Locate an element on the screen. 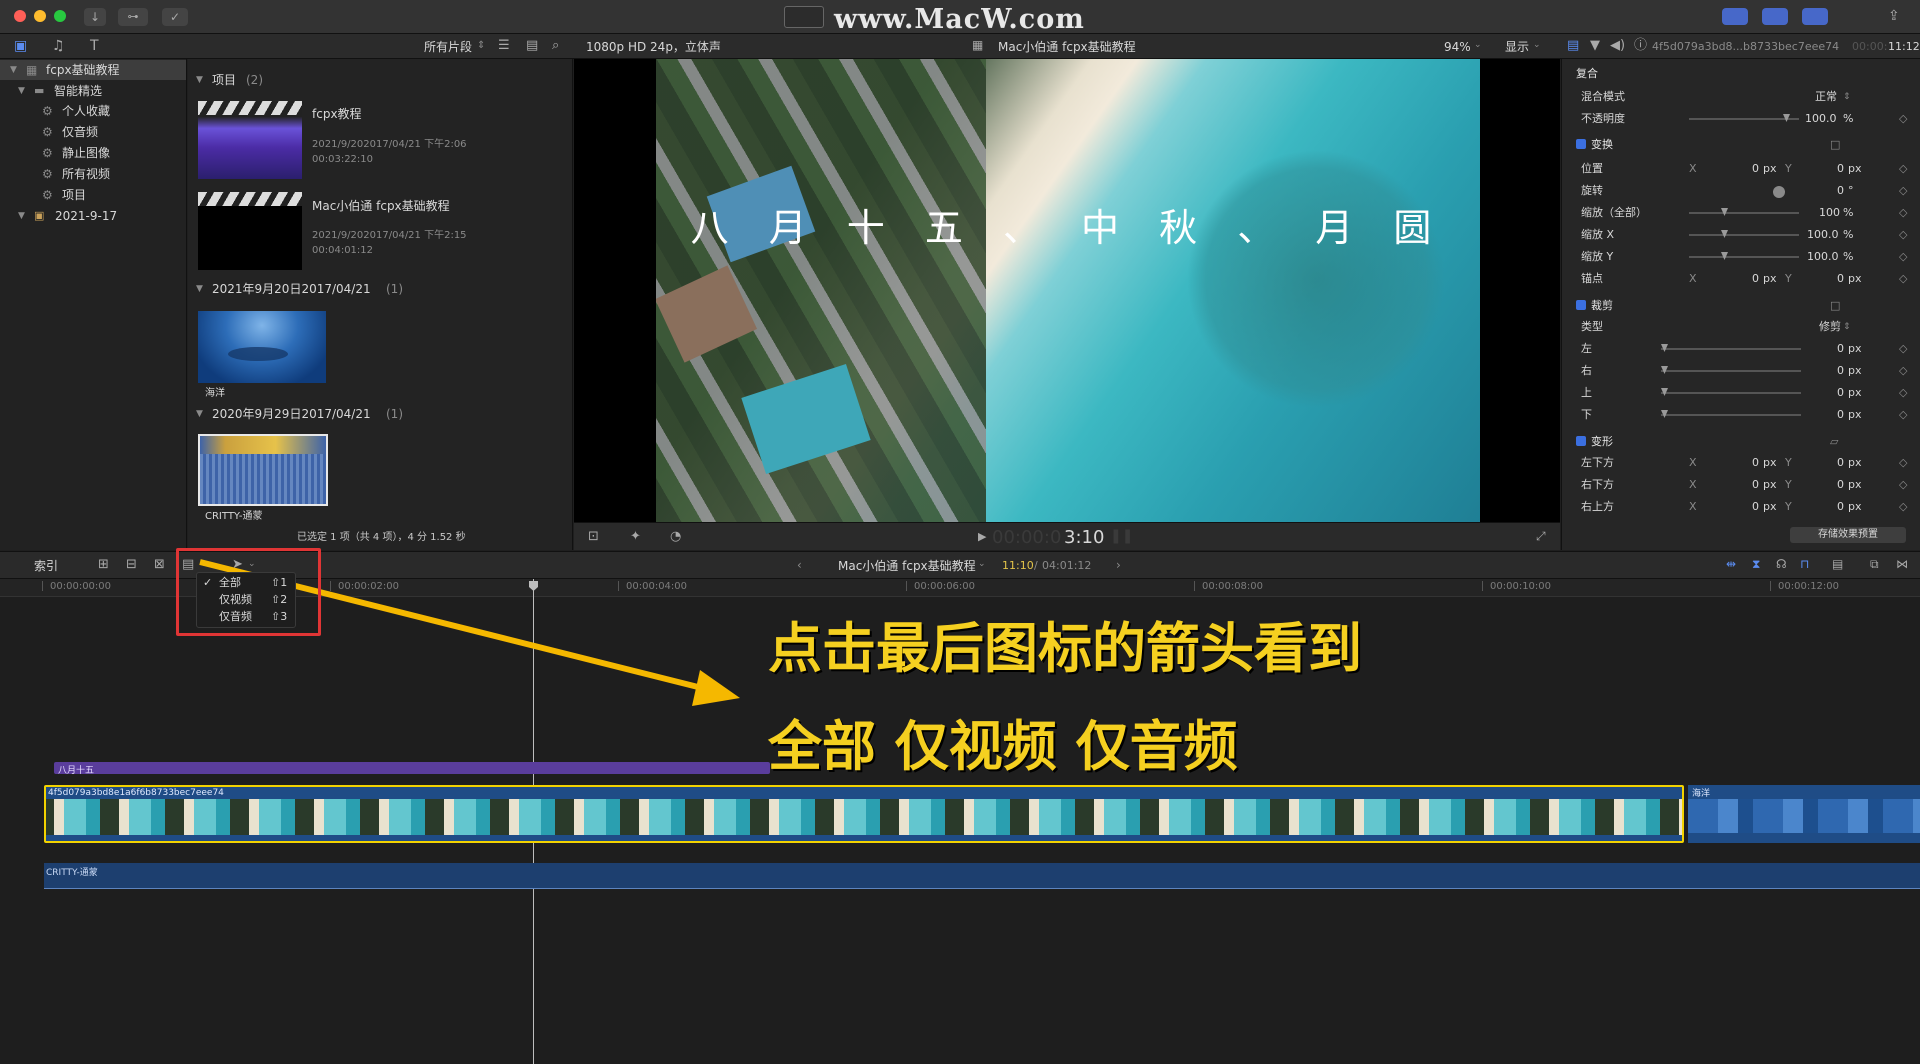 The image size is (1920, 1064). dropdown-item-all: ✓ 全部 ⇧1 is located at coordinates (247, 583).